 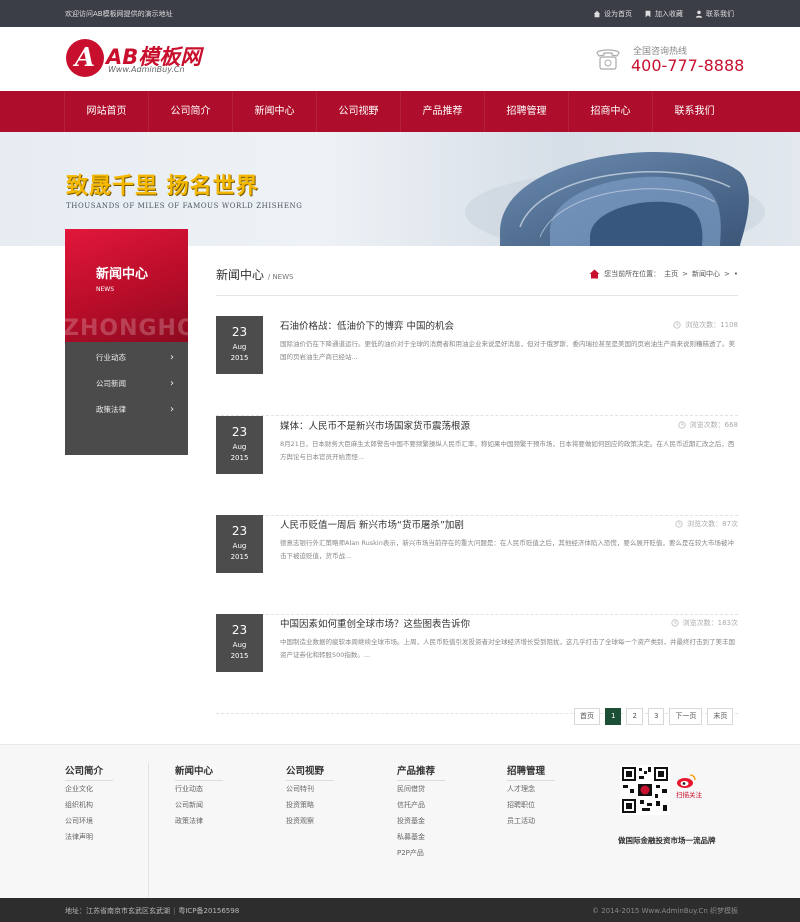 I want to click on add-favorite-link: 加入收藏, so click(x=663, y=14).